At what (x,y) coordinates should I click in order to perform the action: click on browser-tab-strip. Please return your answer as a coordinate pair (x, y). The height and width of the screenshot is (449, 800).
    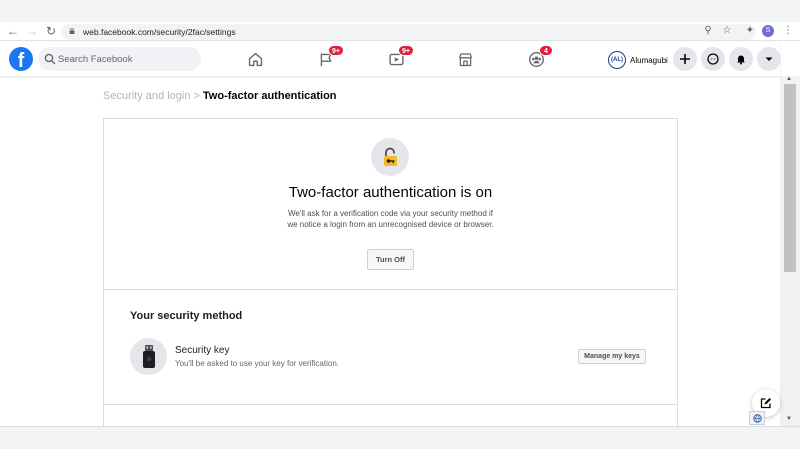
    Looking at the image, I should click on (400, 11).